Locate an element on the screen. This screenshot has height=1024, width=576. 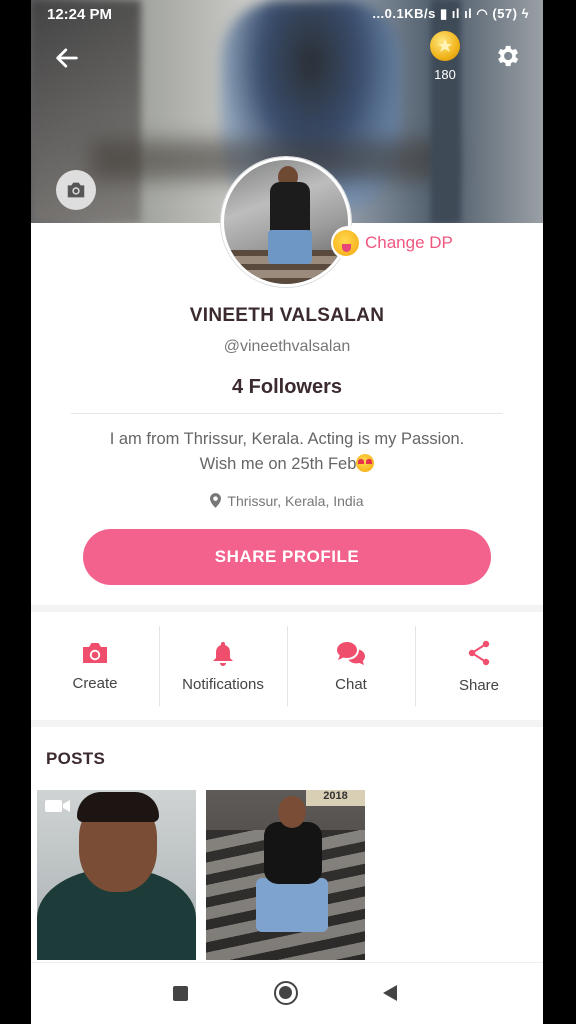
chat-icon is located at coordinates (351, 653).